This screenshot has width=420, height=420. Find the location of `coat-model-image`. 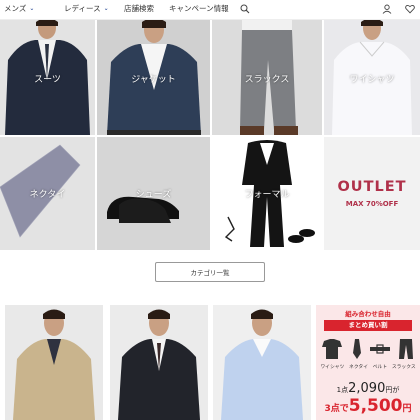

coat-model-image is located at coordinates (54, 362).